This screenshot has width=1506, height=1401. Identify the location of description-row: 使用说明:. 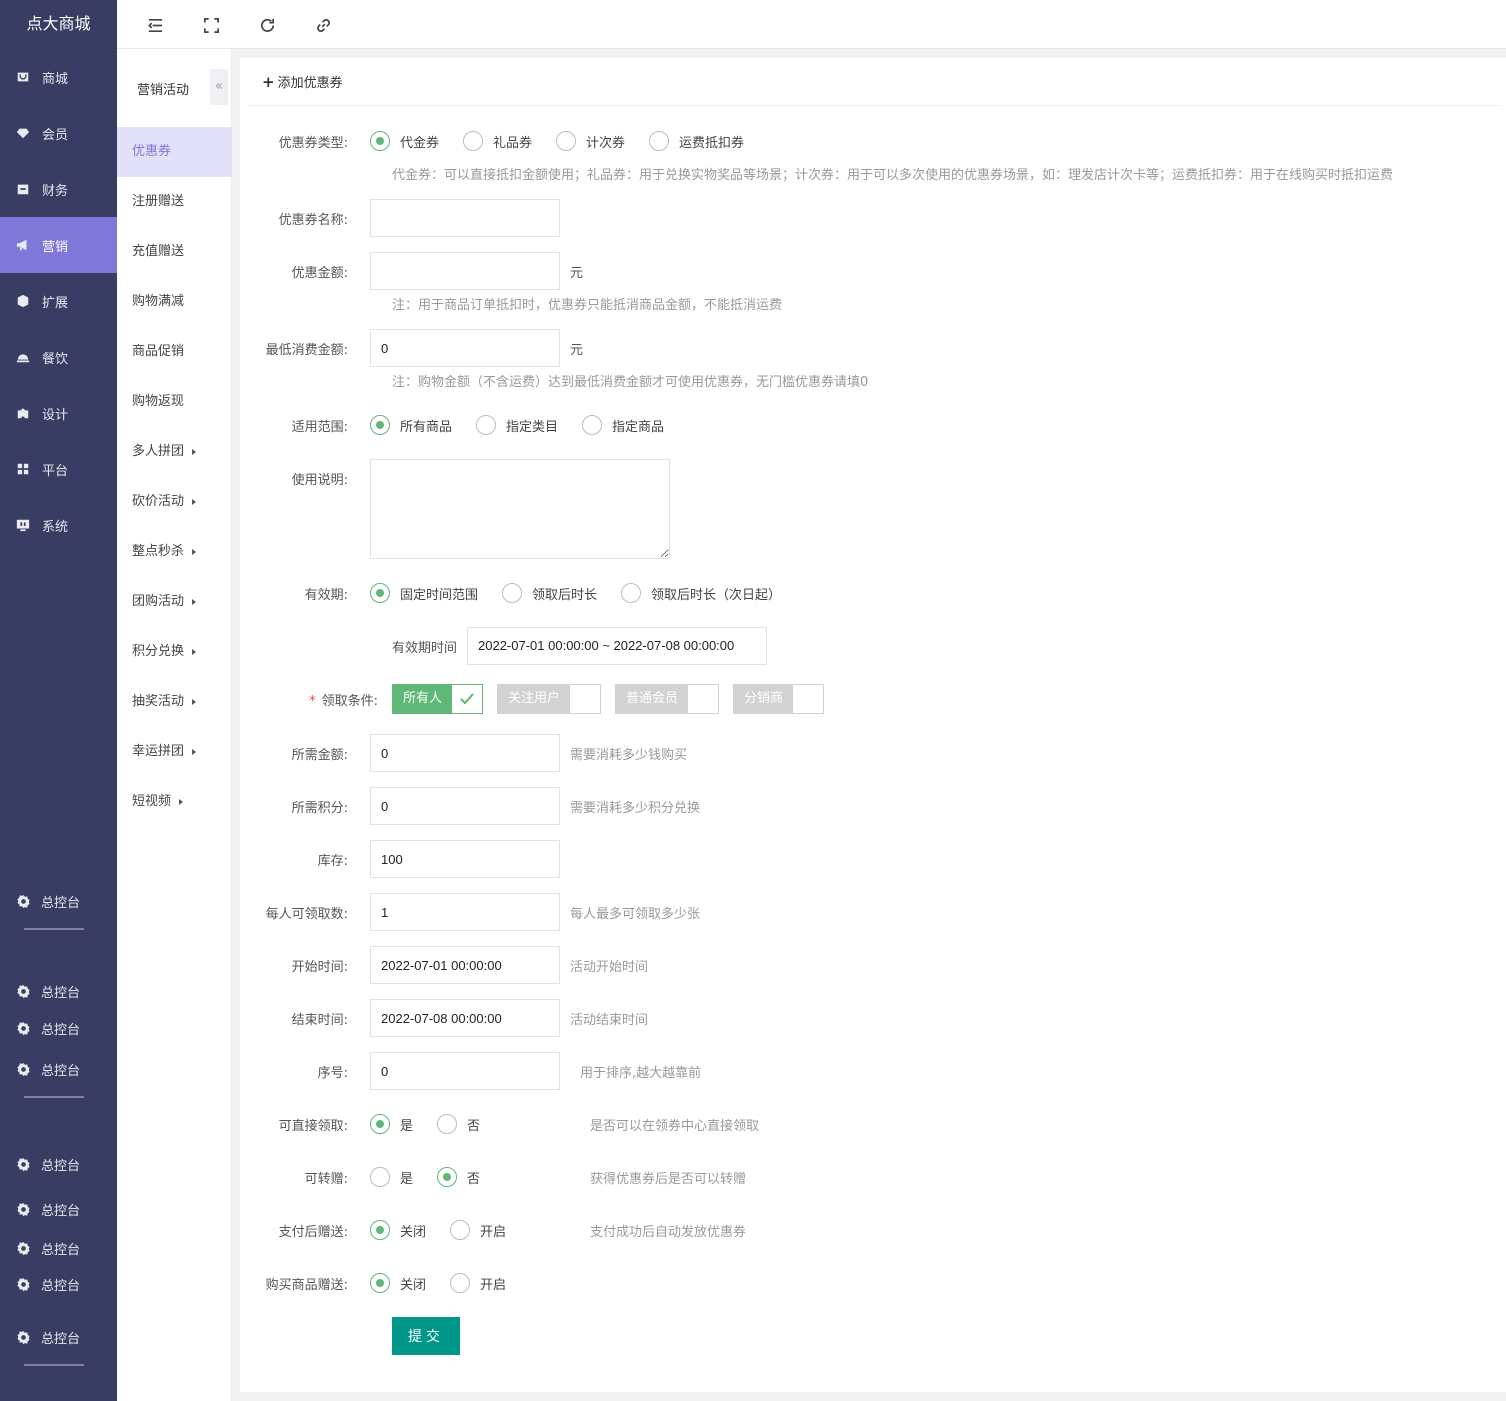
(455, 509).